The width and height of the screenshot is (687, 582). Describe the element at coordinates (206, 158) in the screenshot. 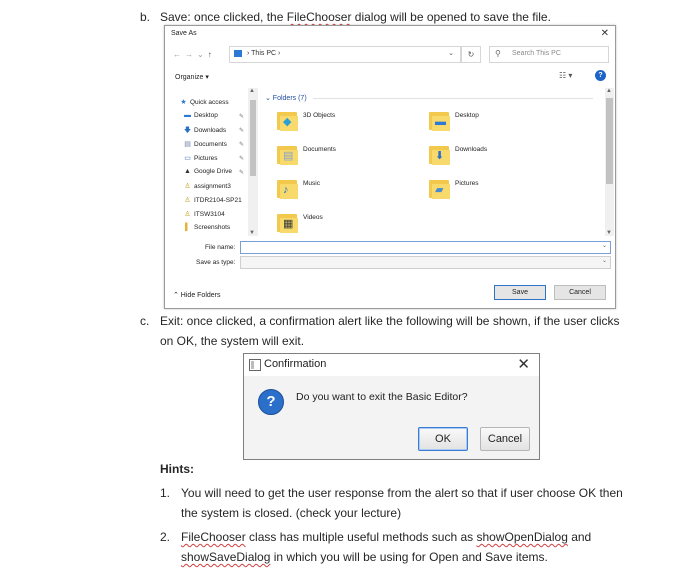

I see `nav-item-label: Pictures` at that location.